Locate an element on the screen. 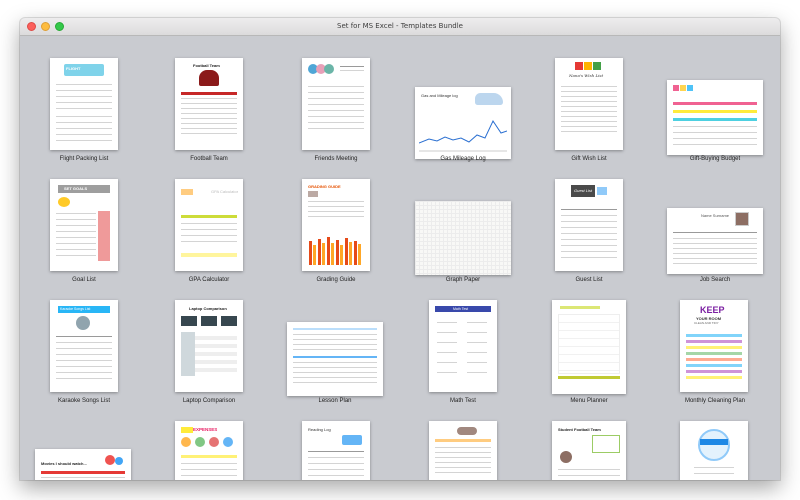 This screenshot has height=500, width=800. template-thumbnail: Gas and Mileage log is located at coordinates (463, 123).